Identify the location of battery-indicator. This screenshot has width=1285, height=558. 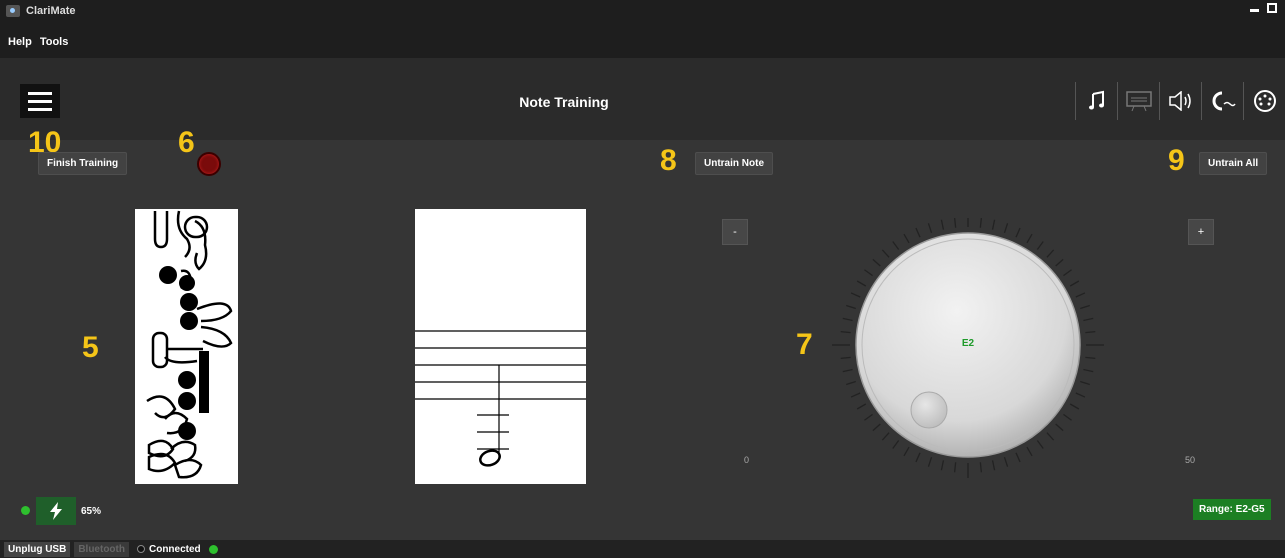
(56, 511).